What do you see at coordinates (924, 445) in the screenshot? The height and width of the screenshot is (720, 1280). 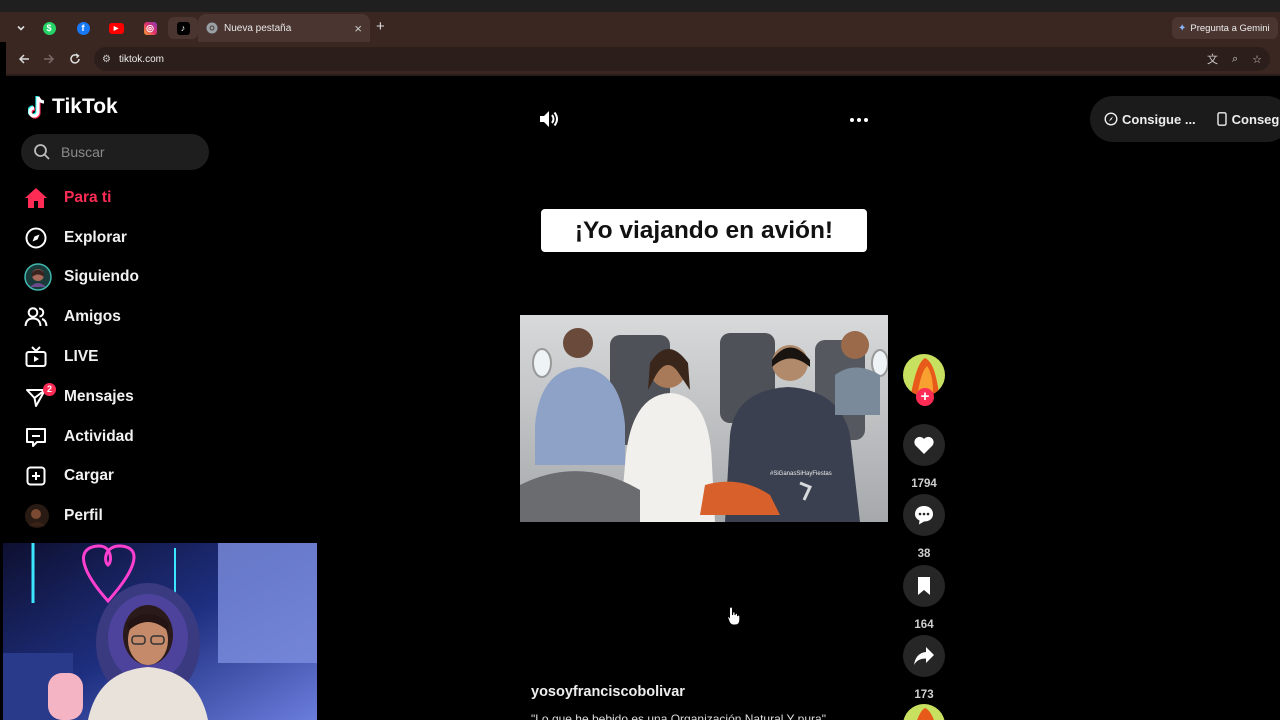 I see `heart-icon` at bounding box center [924, 445].